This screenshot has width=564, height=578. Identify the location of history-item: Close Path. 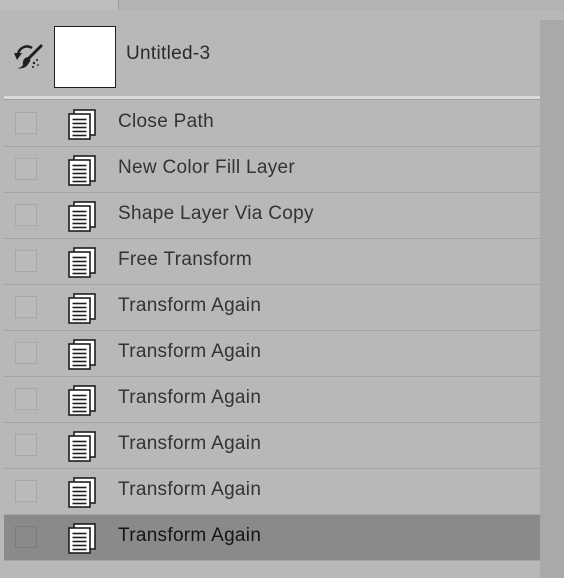
(272, 124).